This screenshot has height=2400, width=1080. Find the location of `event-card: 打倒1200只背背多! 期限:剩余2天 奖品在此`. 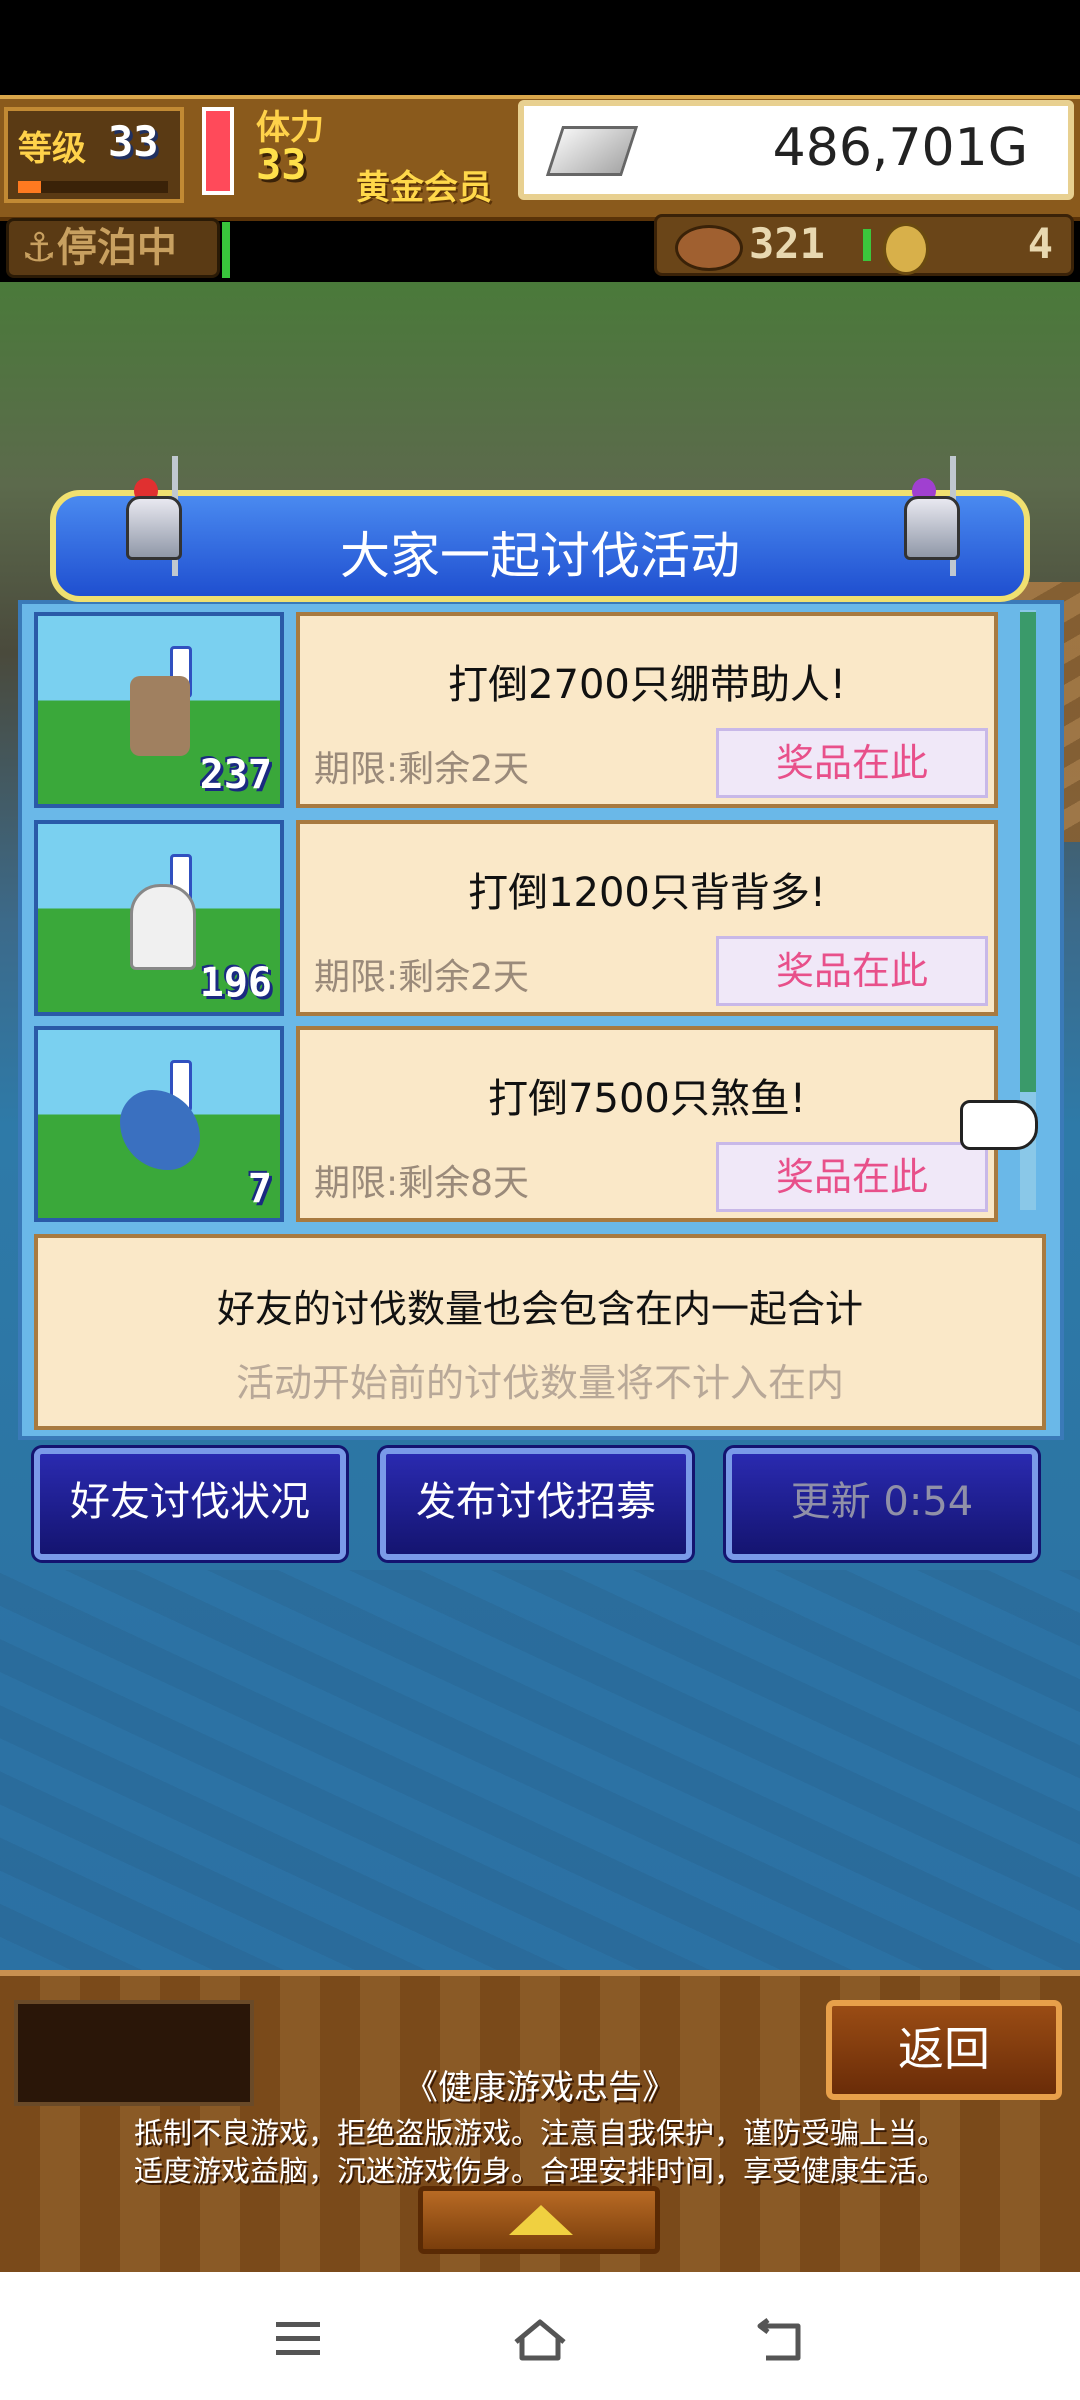

event-card: 打倒1200只背背多! 期限:剩余2天 奖品在此 is located at coordinates (647, 918).